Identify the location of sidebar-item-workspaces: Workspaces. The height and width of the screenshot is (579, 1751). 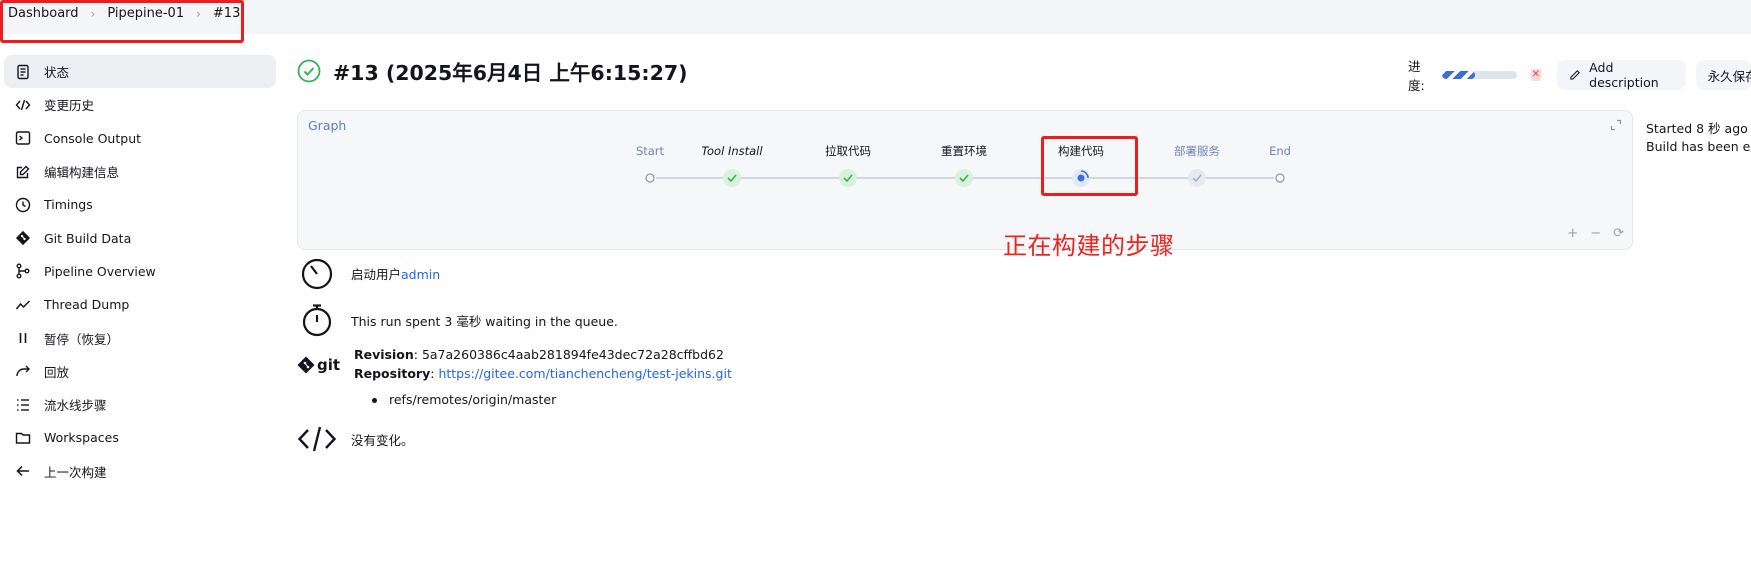
(140, 437).